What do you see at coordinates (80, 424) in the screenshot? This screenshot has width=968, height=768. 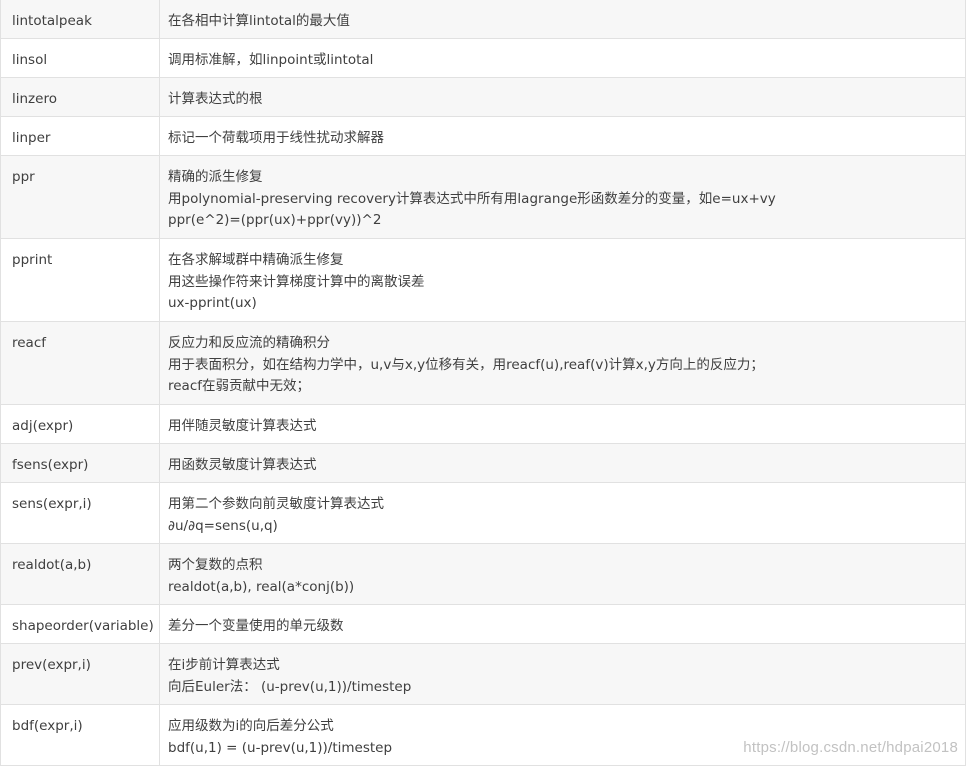 I see `function-name-cell: adj(expr)` at bounding box center [80, 424].